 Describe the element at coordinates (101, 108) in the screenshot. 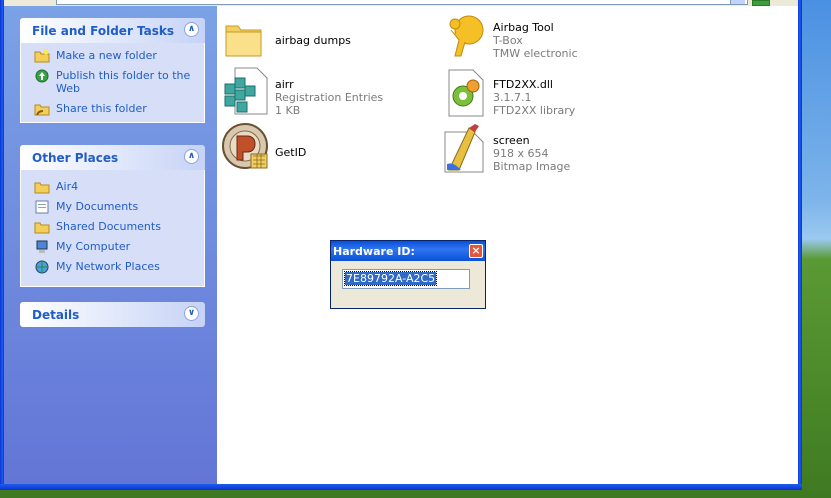

I see `task-label: Share this folder` at that location.